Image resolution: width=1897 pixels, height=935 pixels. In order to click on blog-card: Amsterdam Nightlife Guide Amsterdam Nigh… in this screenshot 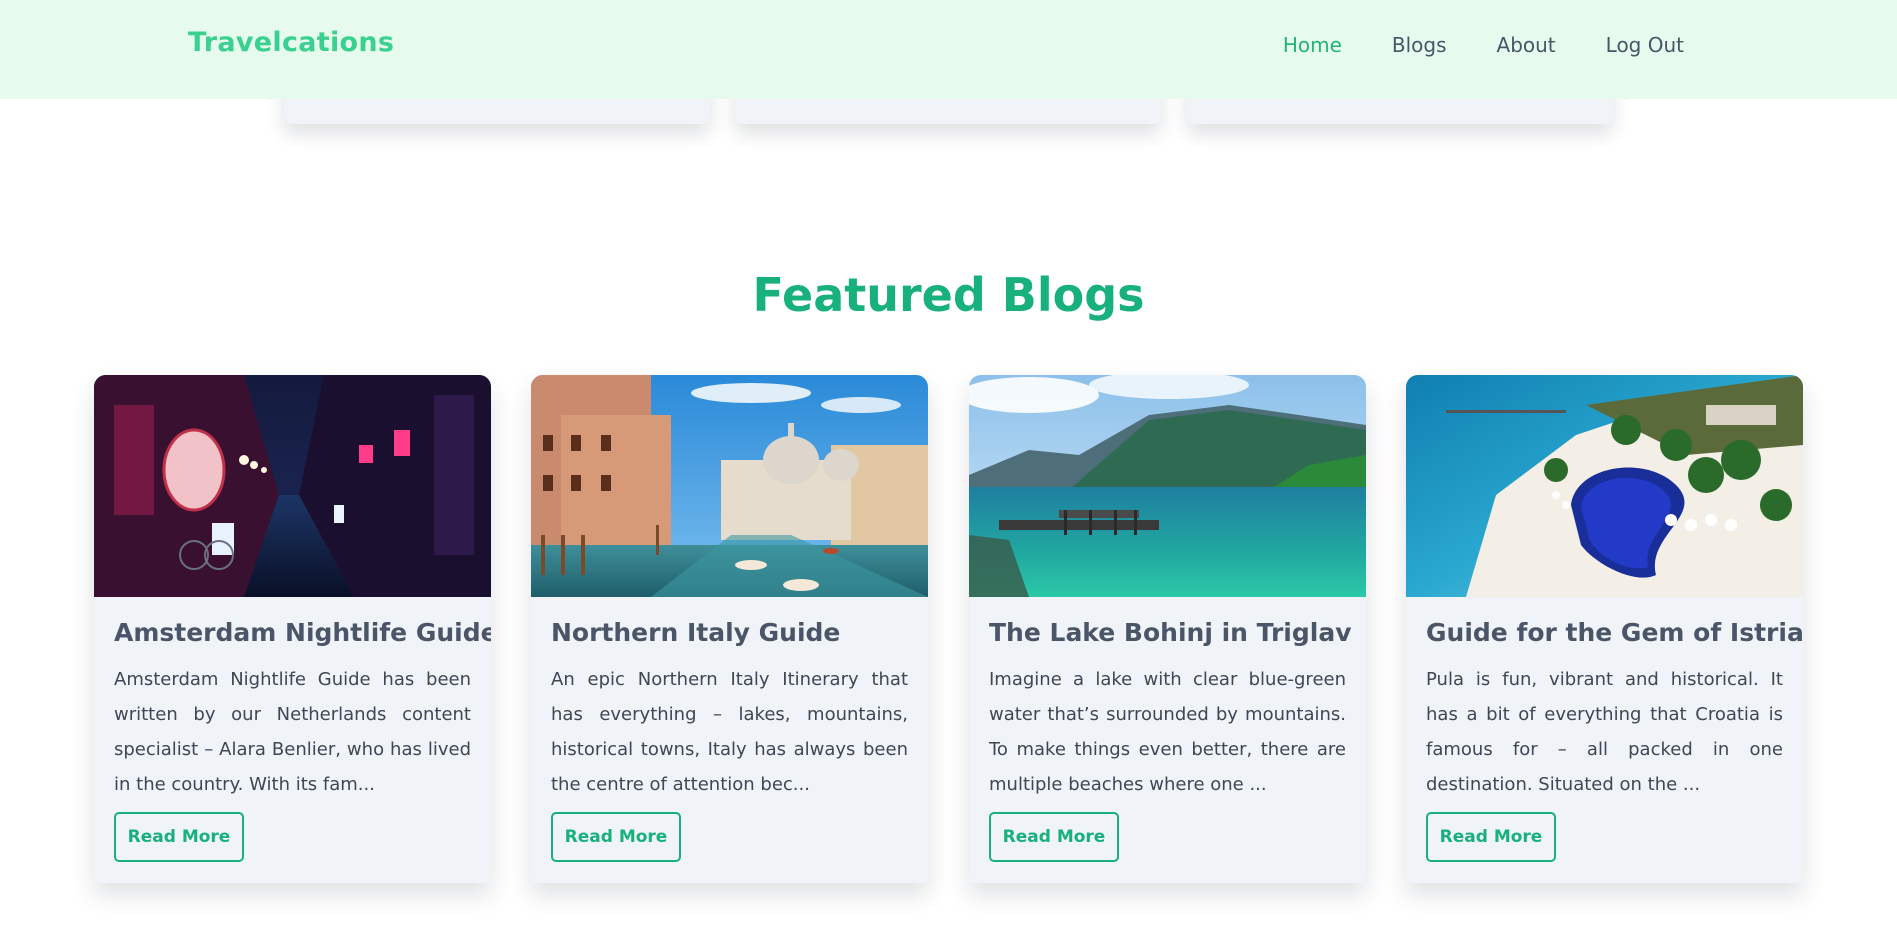, I will do `click(292, 629)`.